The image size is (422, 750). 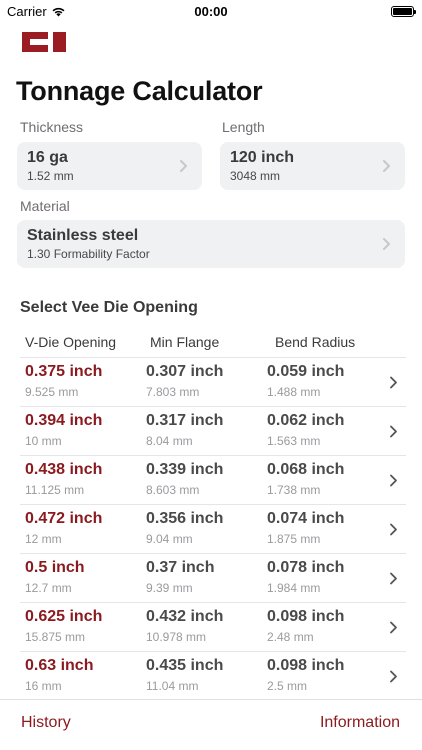 What do you see at coordinates (211, 724) in the screenshot?
I see `bottom-toolbar: History Information` at bounding box center [211, 724].